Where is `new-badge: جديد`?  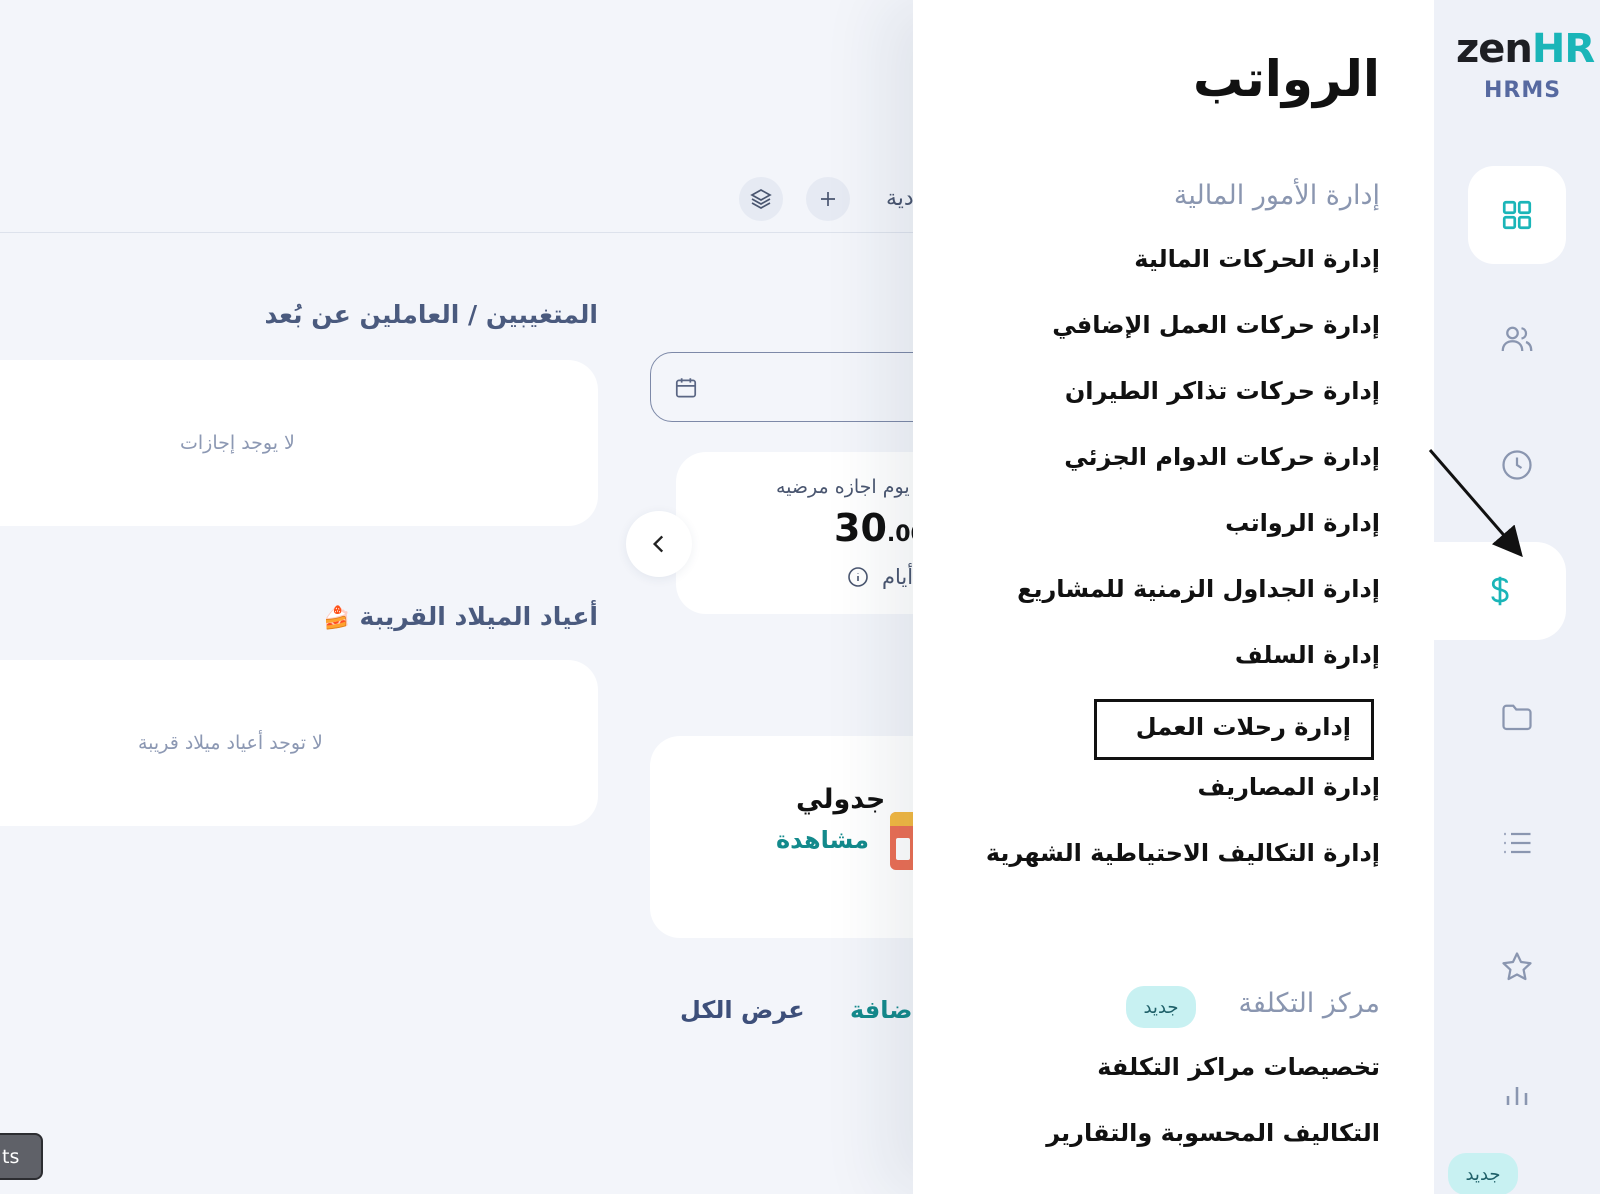 new-badge: جديد is located at coordinates (1161, 1007).